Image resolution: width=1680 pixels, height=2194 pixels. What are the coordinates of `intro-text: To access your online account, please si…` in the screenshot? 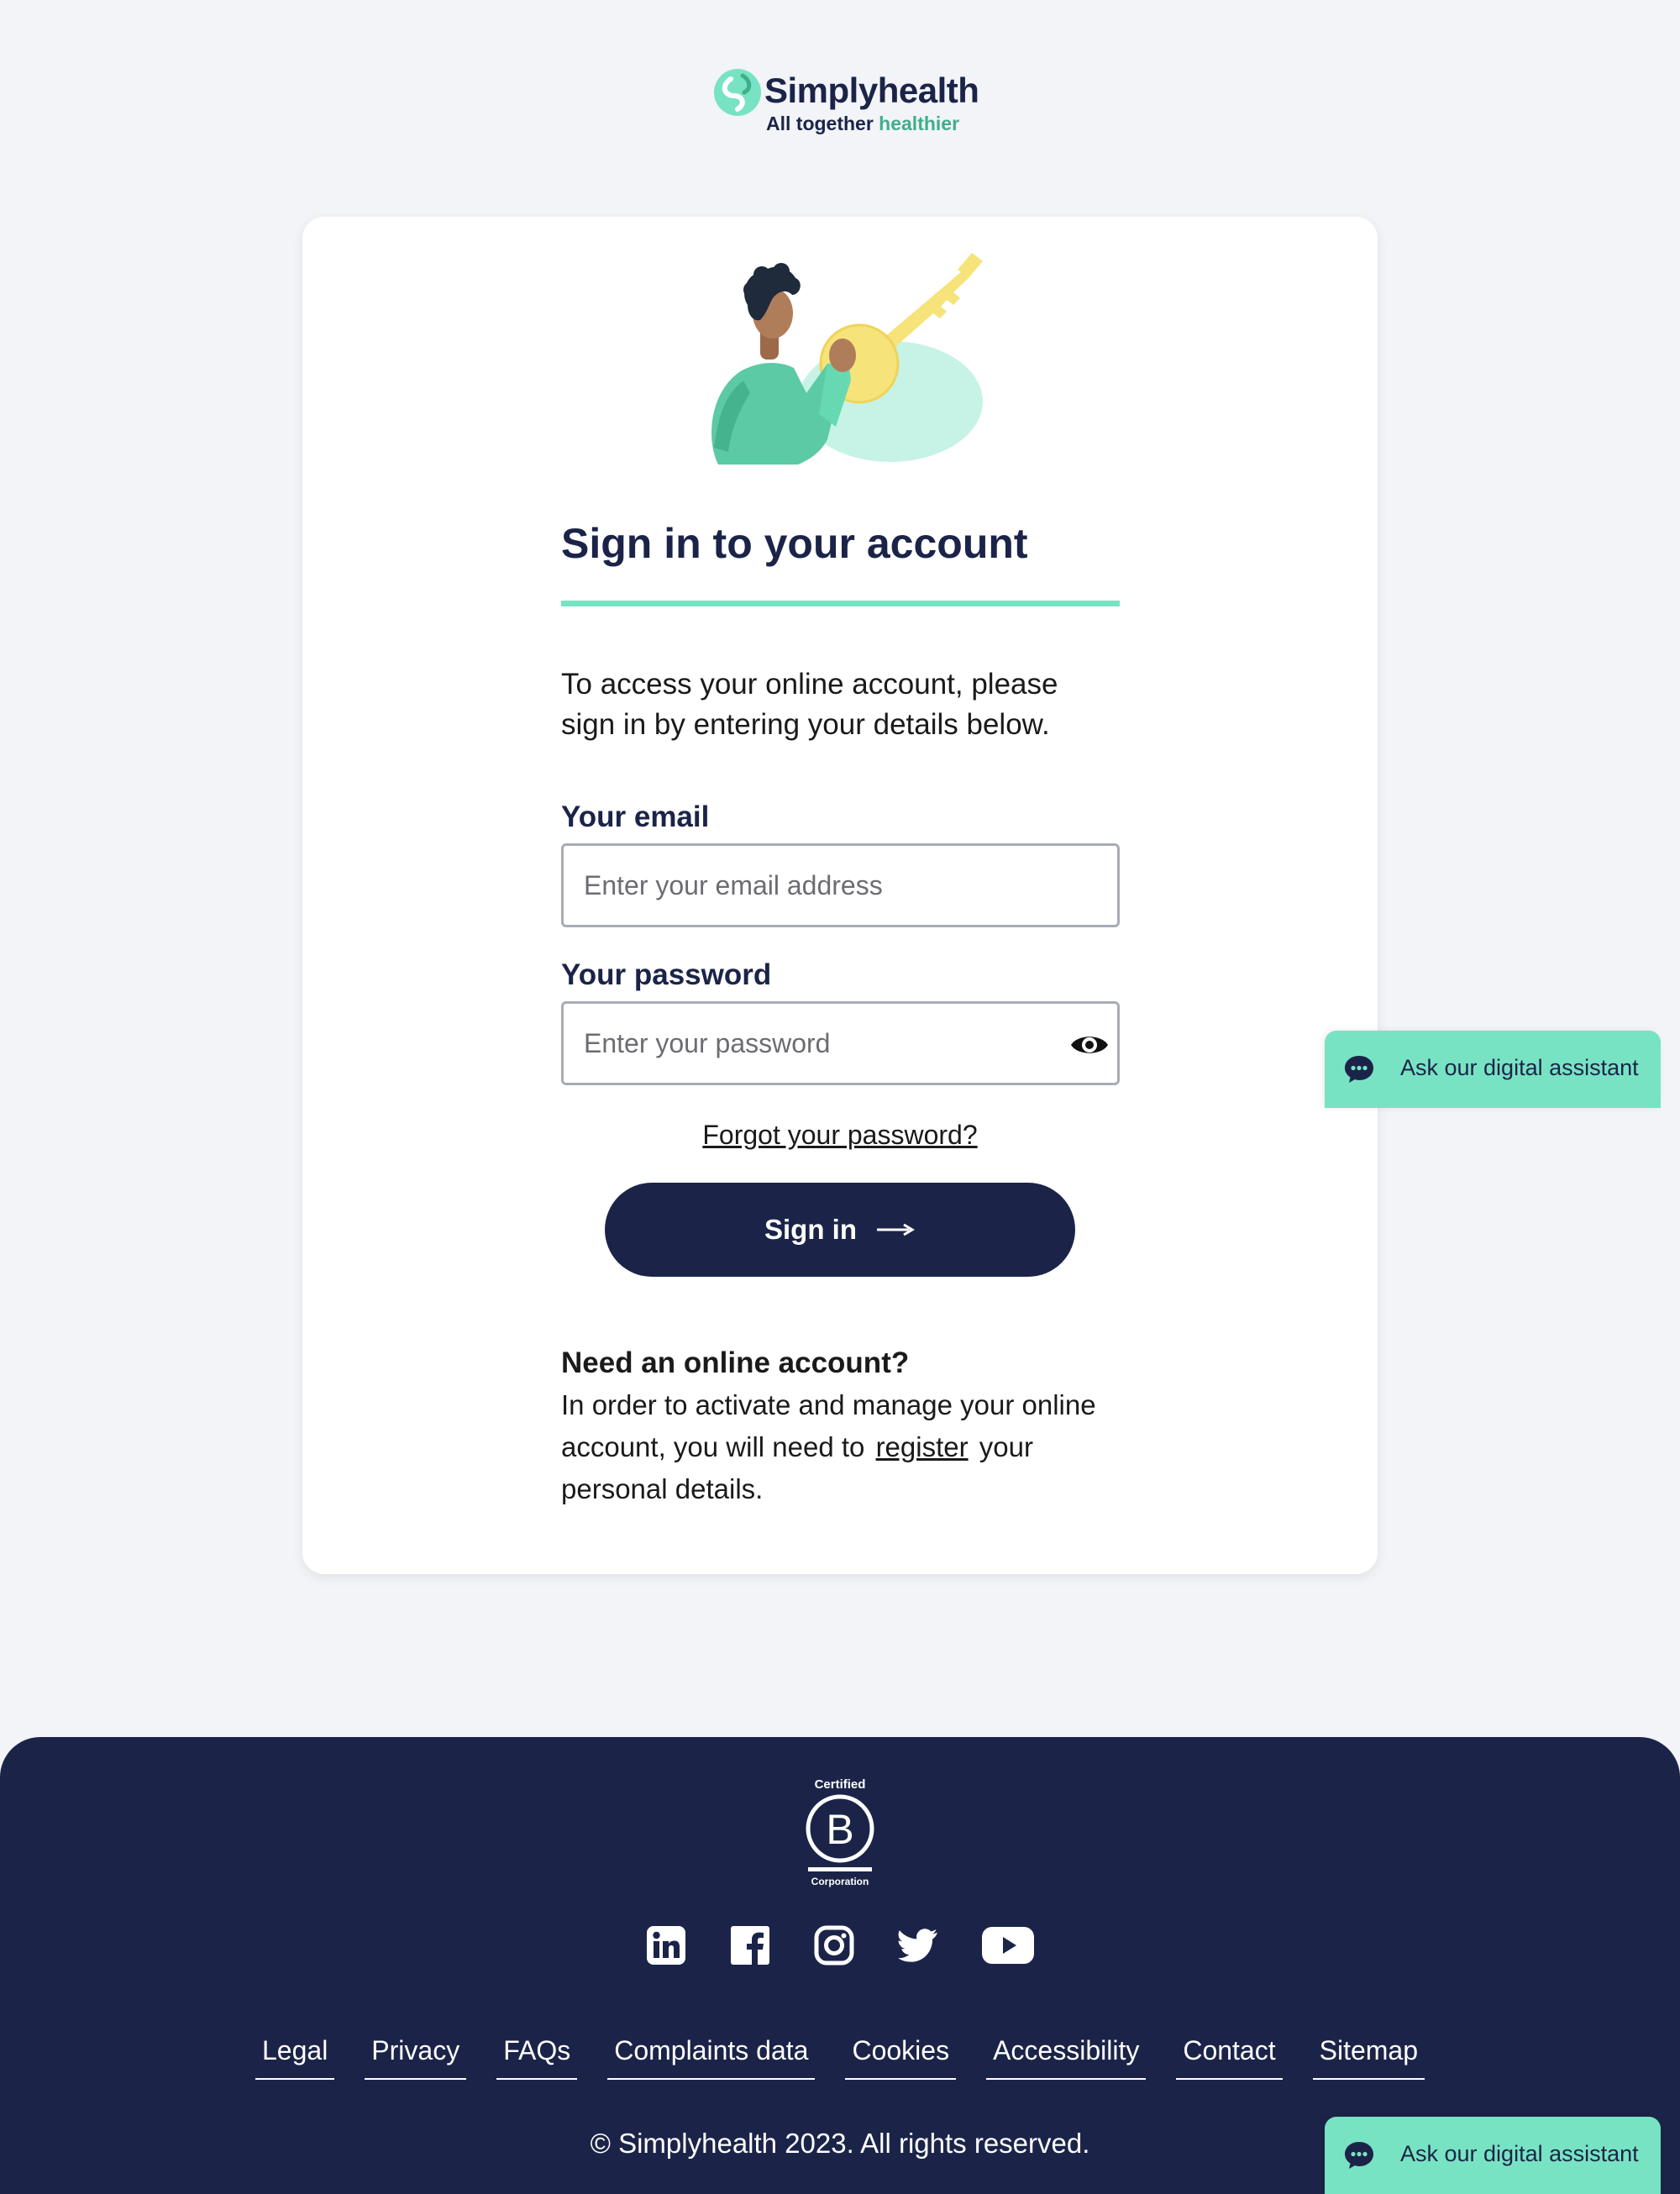 It's located at (809, 704).